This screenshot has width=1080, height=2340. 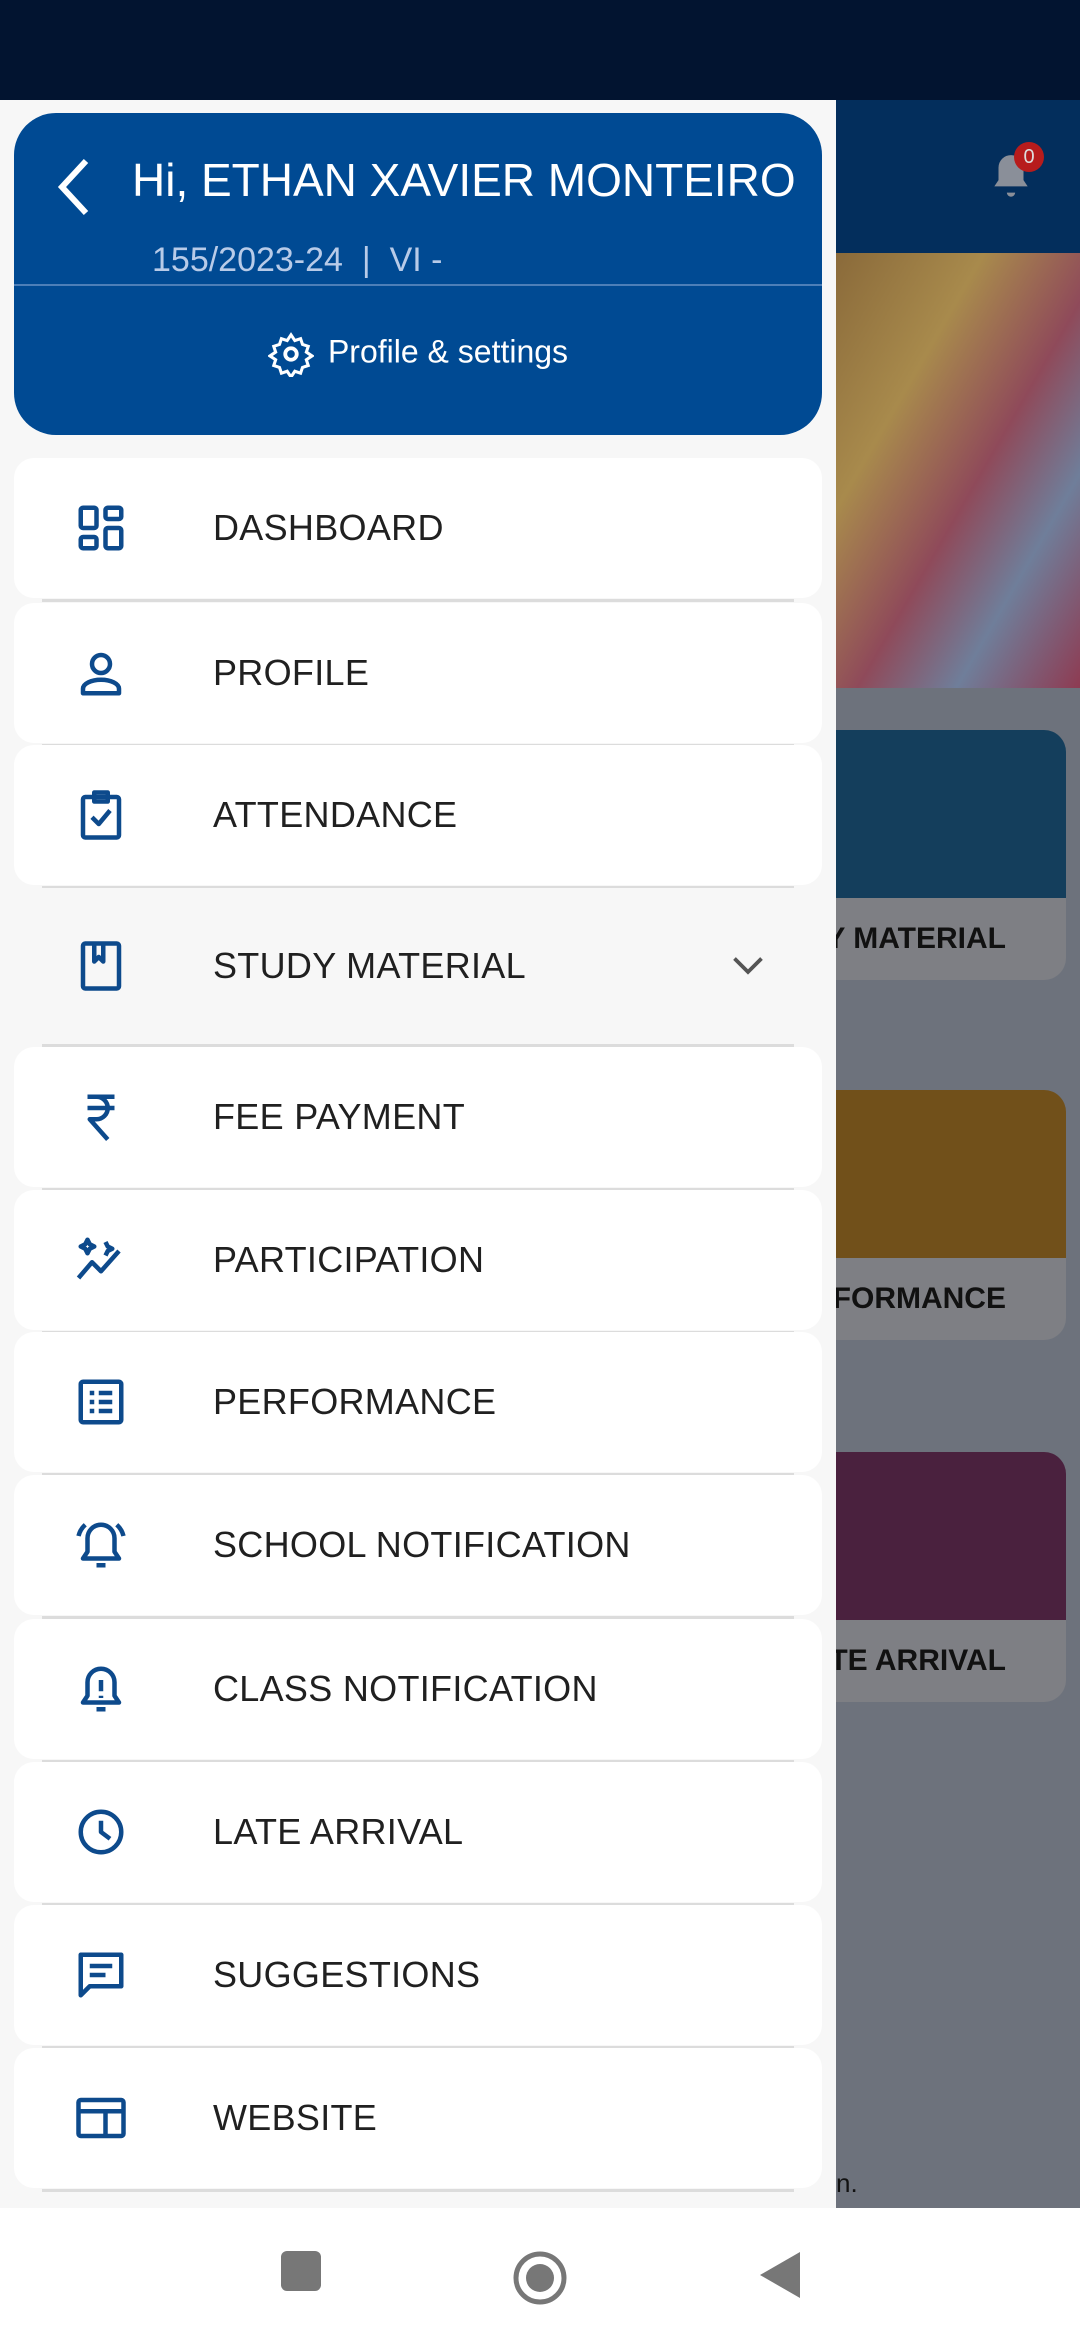 I want to click on book-icon, so click(x=101, y=965).